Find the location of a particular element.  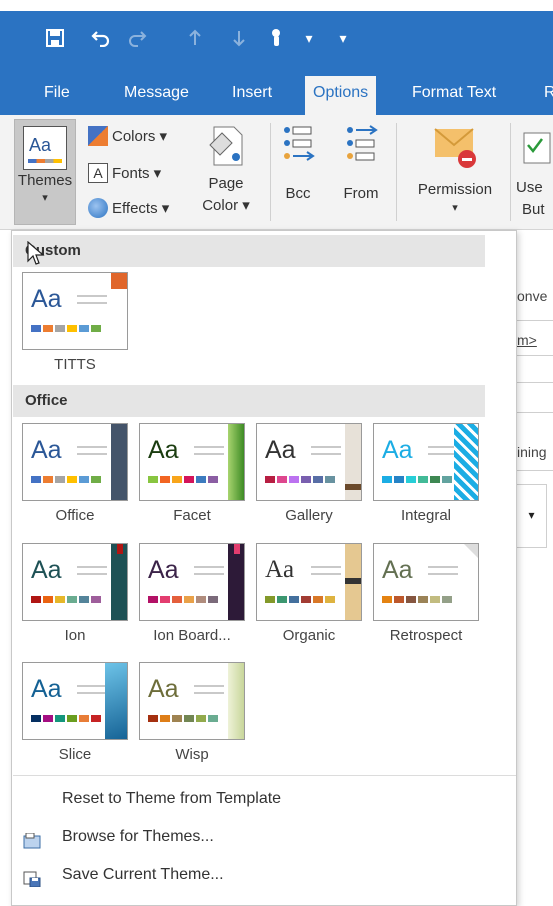

office-section-header: Office is located at coordinates (249, 401).